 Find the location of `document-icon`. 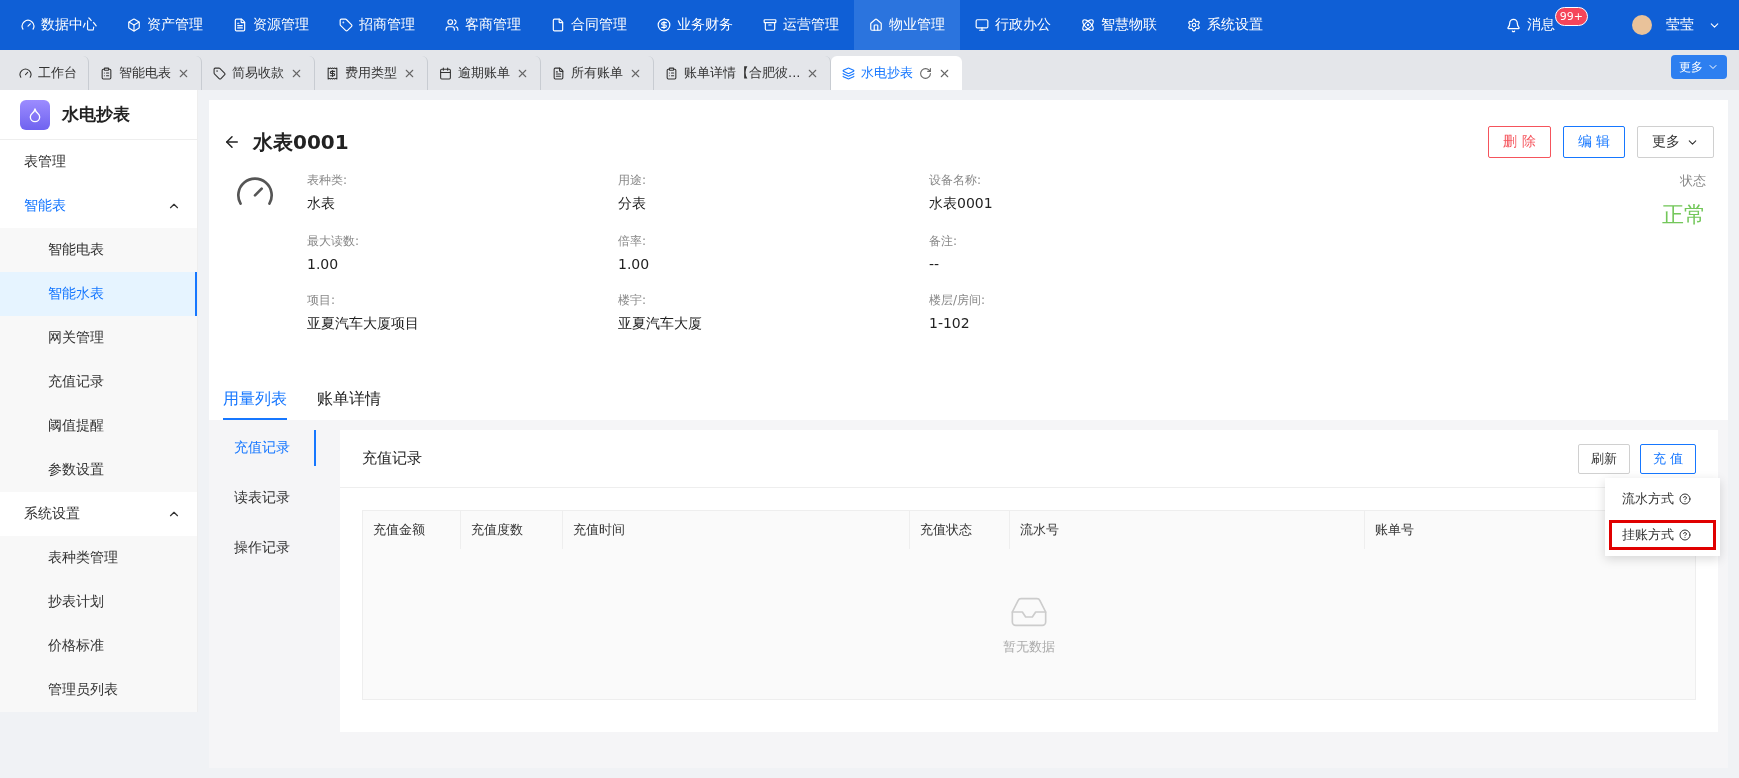

document-icon is located at coordinates (240, 25).